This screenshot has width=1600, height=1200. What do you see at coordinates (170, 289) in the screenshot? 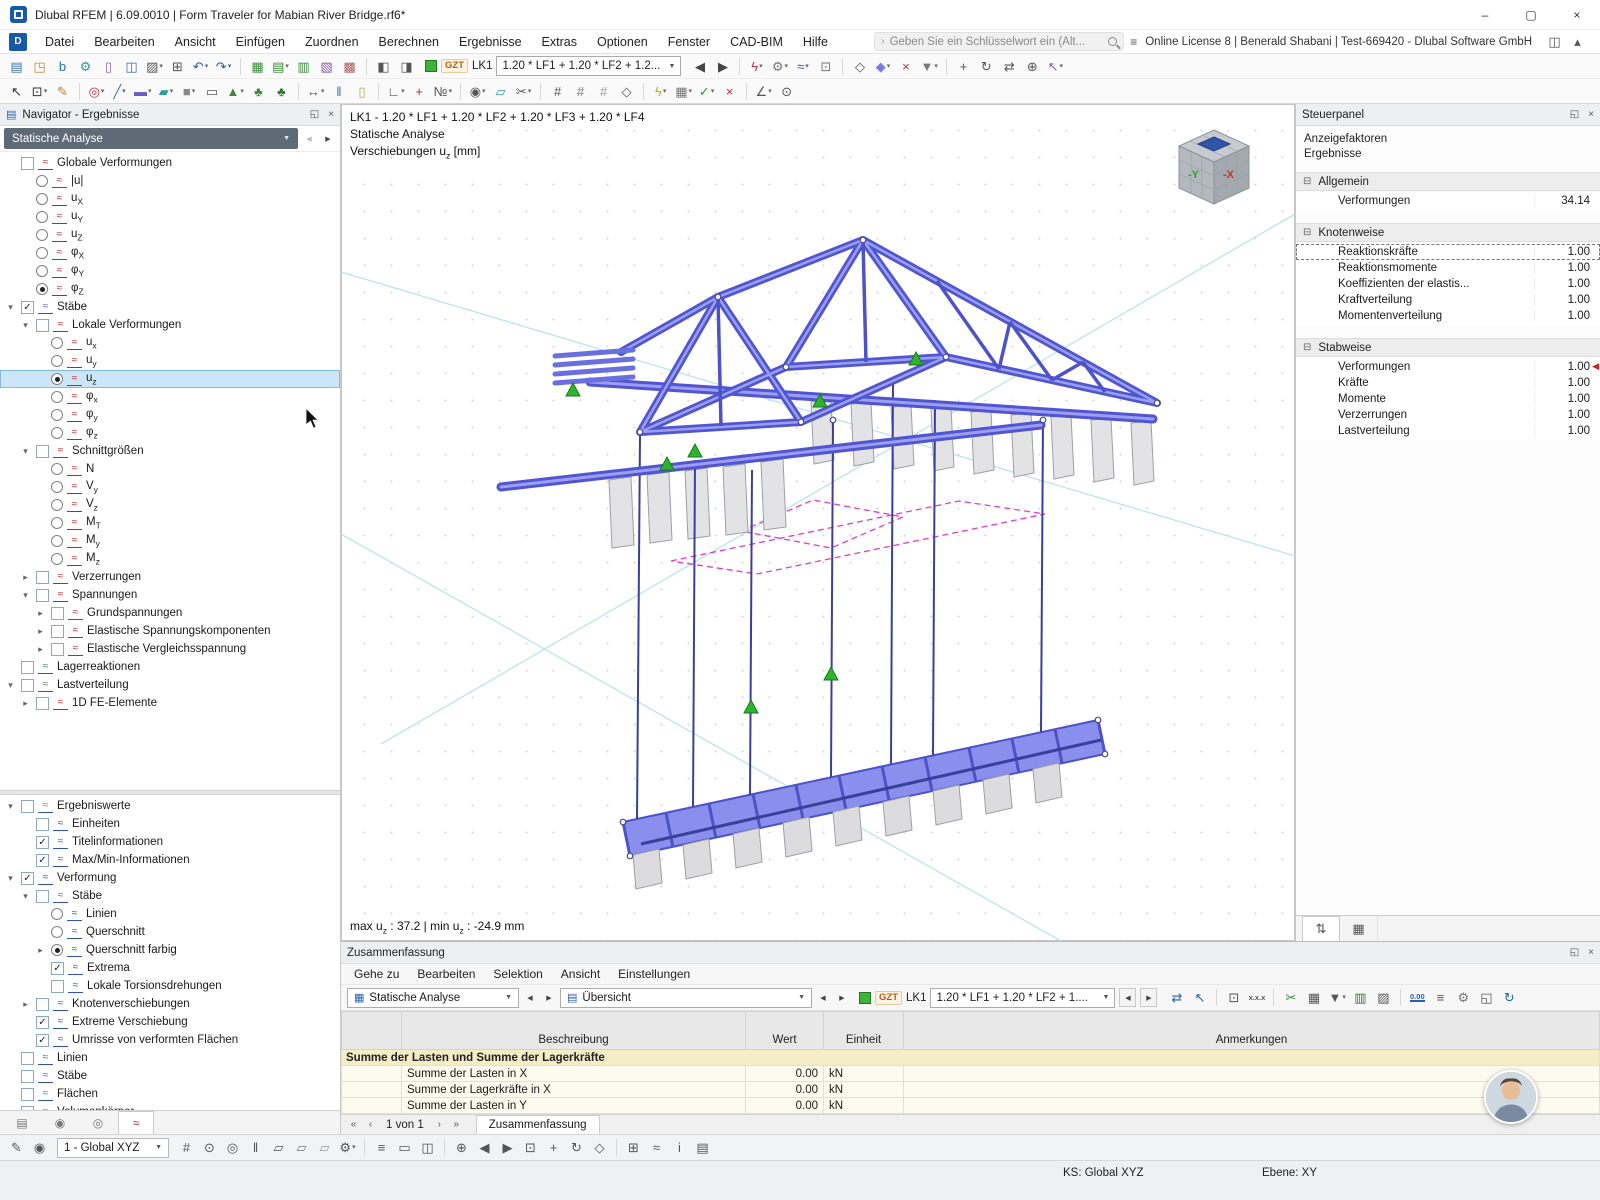
I see `tree-item-z: ≈ φZ` at bounding box center [170, 289].